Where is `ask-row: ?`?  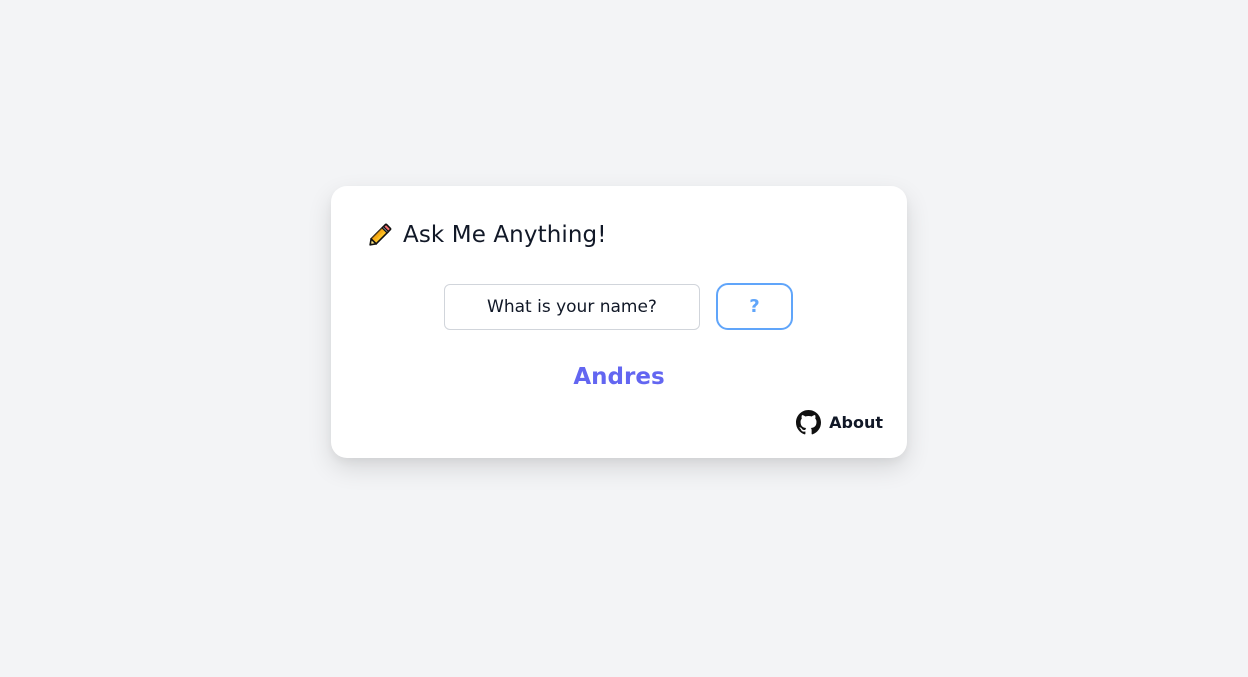 ask-row: ? is located at coordinates (618, 306).